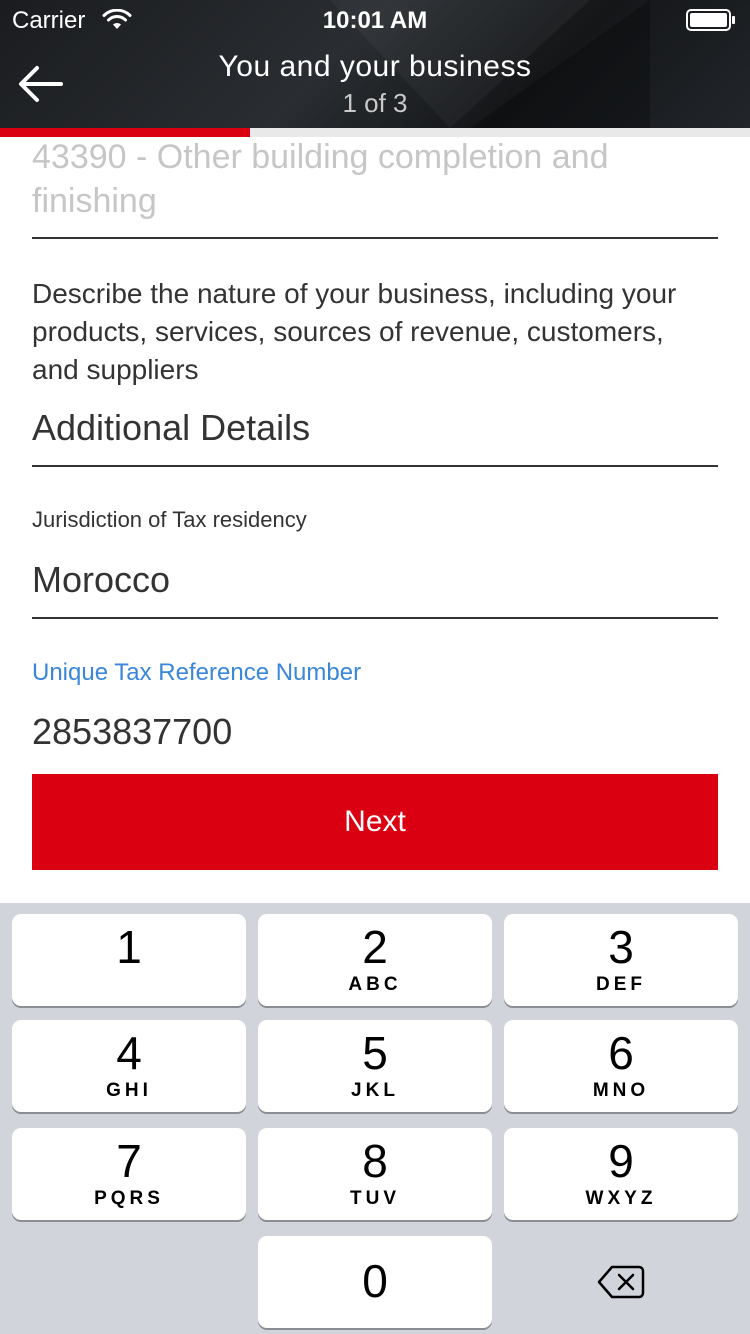 The image size is (750, 1334). What do you see at coordinates (621, 1198) in the screenshot?
I see `key-letters: WXYZ` at bounding box center [621, 1198].